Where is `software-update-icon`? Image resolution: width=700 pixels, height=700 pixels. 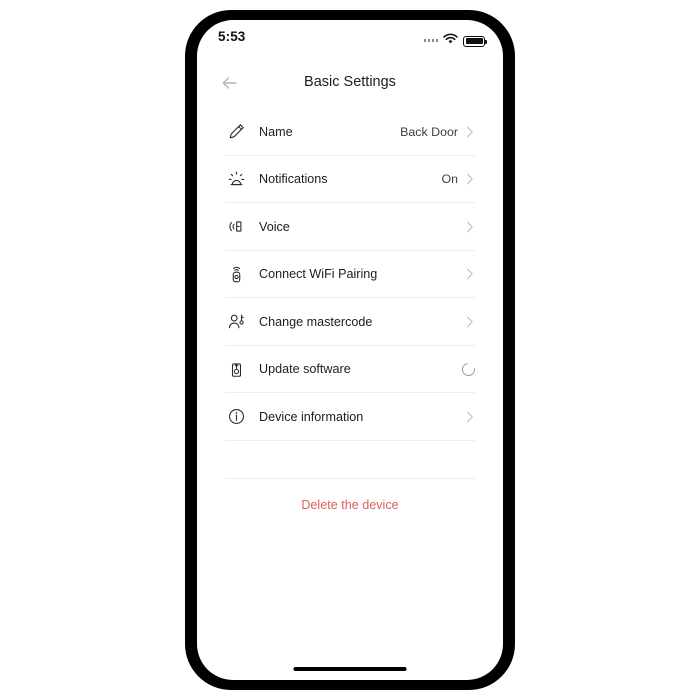 software-update-icon is located at coordinates (236, 369).